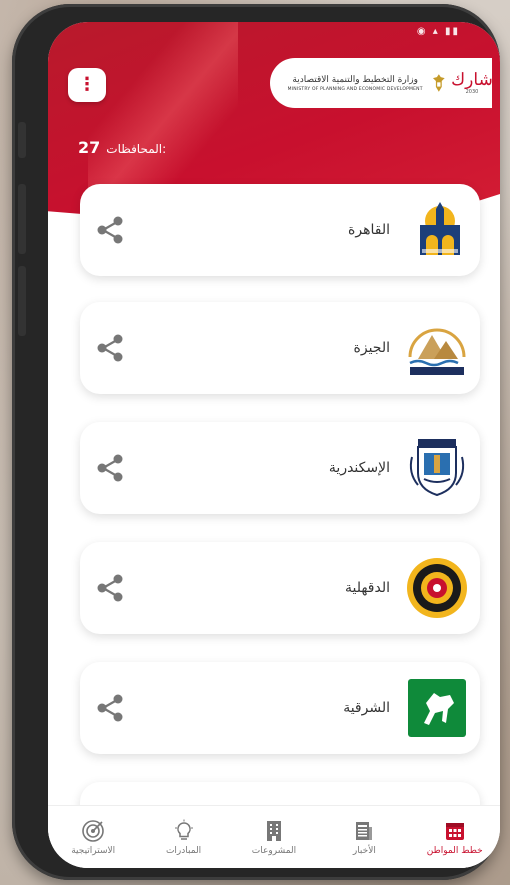 Image resolution: width=510 pixels, height=885 pixels. What do you see at coordinates (364, 850) in the screenshot?
I see `nav-label: الأخبار` at bounding box center [364, 850].